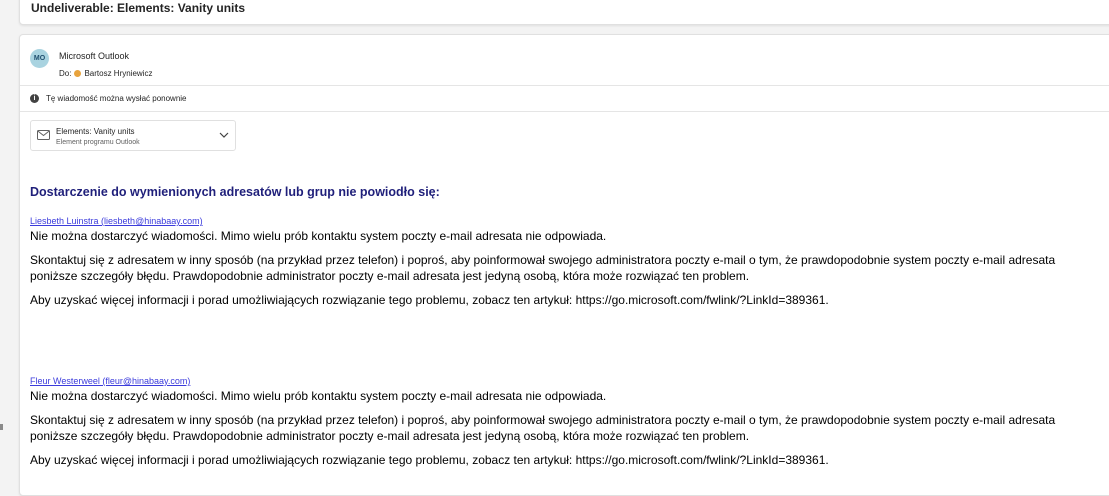 The height and width of the screenshot is (496, 1109). What do you see at coordinates (116, 98) in the screenshot?
I see `info-text: Tę wiadomość można wysłać ponownie` at bounding box center [116, 98].